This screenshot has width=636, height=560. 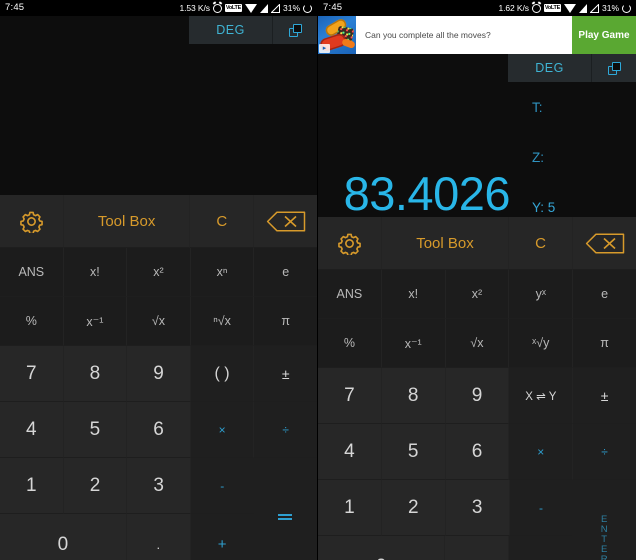 I want to click on register-y, so click(x=257, y=169).